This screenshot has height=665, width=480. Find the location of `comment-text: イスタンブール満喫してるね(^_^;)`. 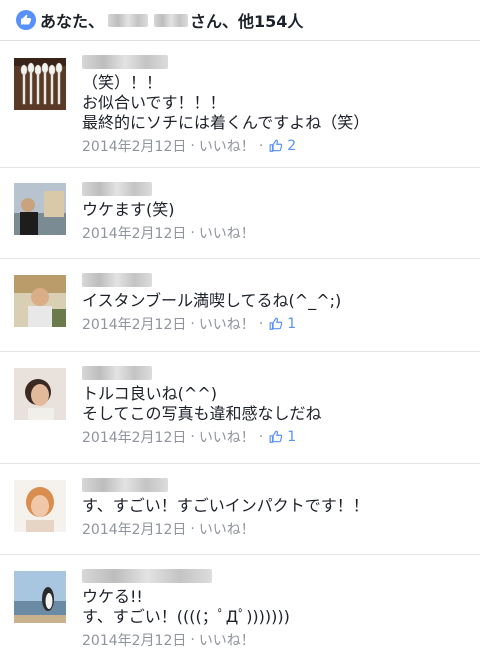

comment-text: イスタンブール満喫してるね(^_^;) is located at coordinates (212, 300).